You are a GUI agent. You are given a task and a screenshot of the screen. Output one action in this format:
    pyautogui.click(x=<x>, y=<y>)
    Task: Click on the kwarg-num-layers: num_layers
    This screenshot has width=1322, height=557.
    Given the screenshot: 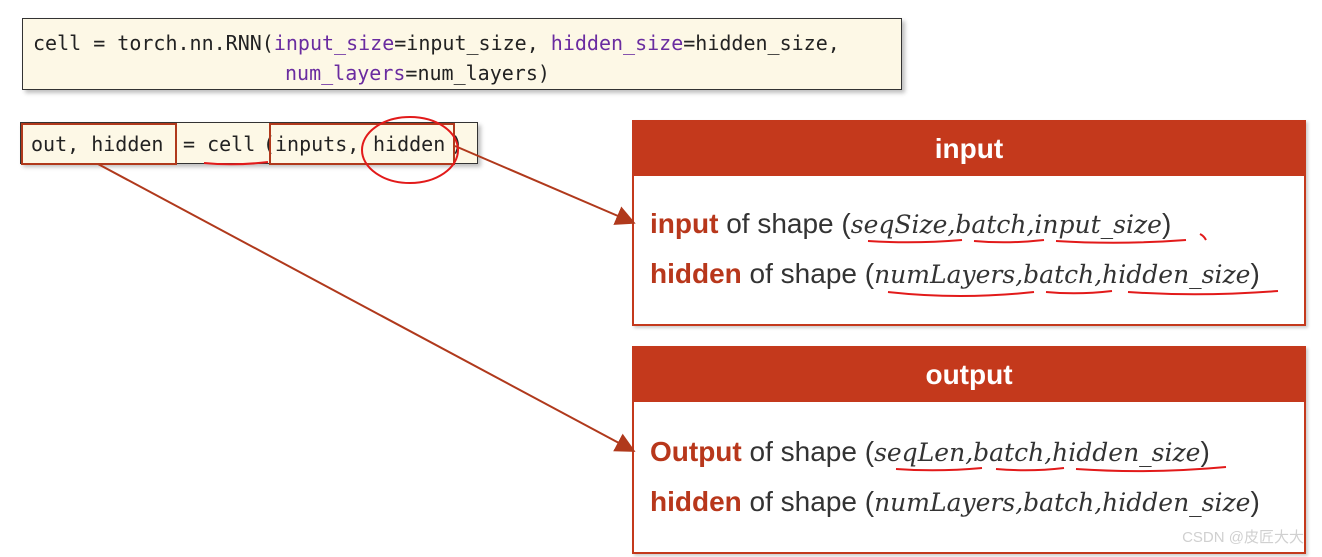 What is the action you would take?
    pyautogui.click(x=345, y=73)
    